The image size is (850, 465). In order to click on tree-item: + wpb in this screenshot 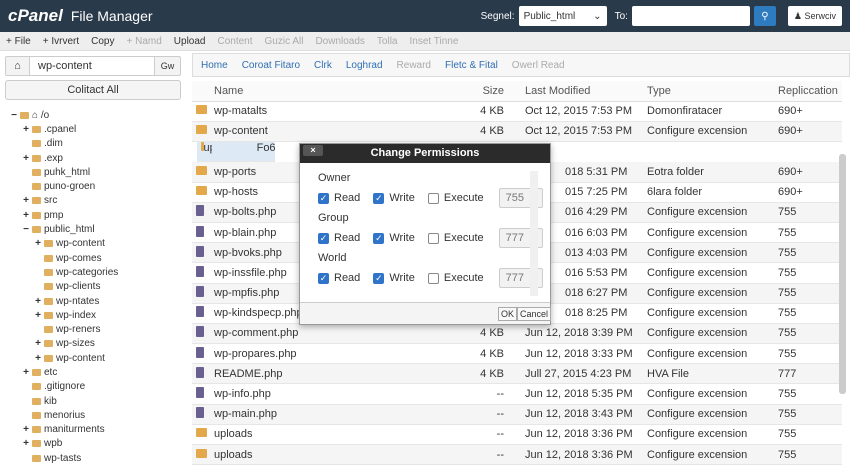, I will do `click(59, 444)`.